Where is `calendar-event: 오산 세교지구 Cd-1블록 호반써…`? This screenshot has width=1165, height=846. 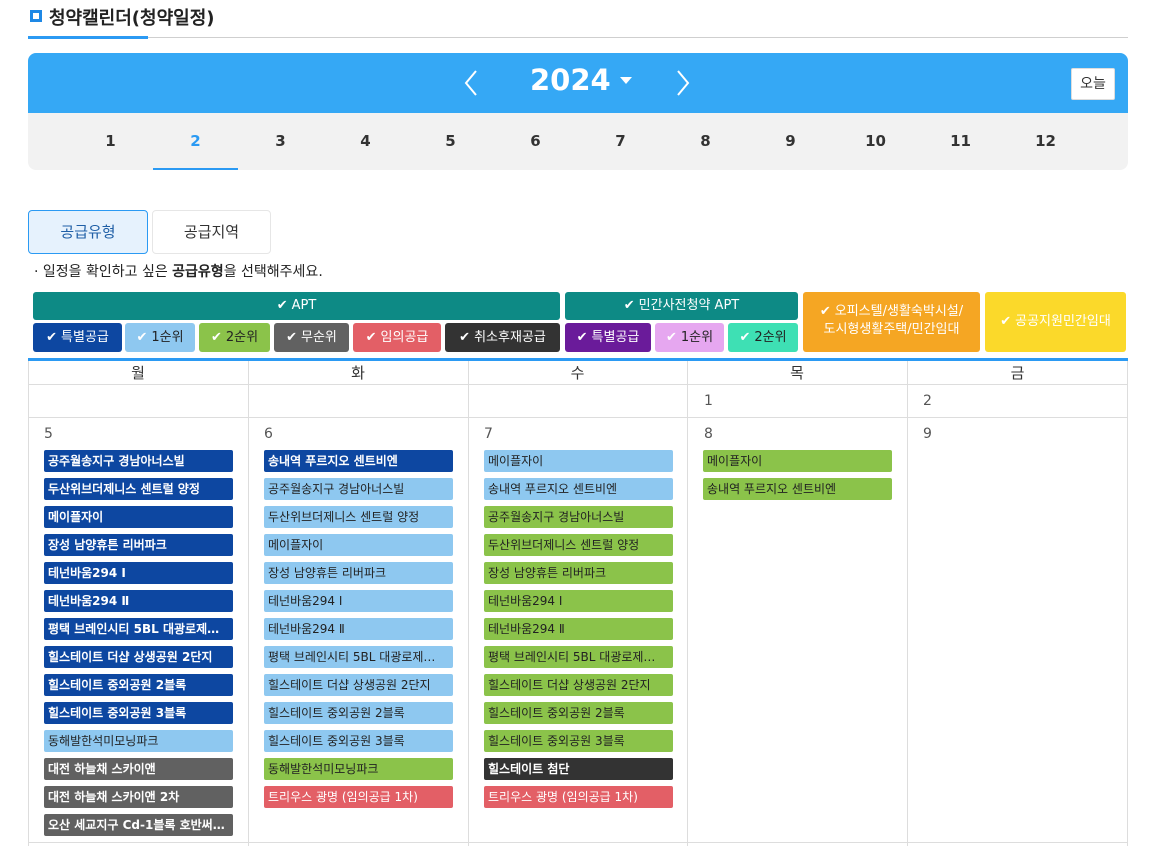 calendar-event: 오산 세교지구 Cd-1블록 호반써… is located at coordinates (138, 825).